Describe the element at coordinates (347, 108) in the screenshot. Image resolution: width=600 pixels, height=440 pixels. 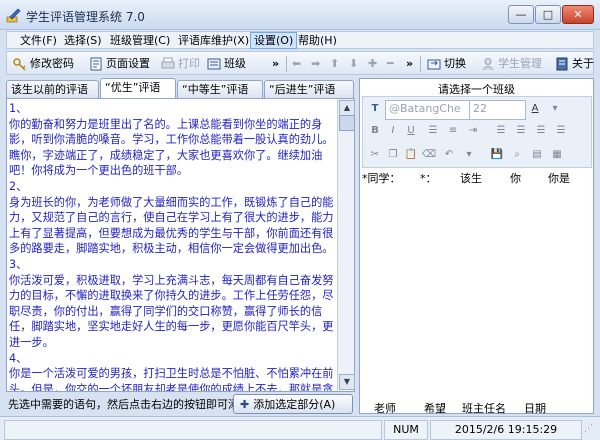
I see `scroll-up-arrow-icon: ▲` at that location.